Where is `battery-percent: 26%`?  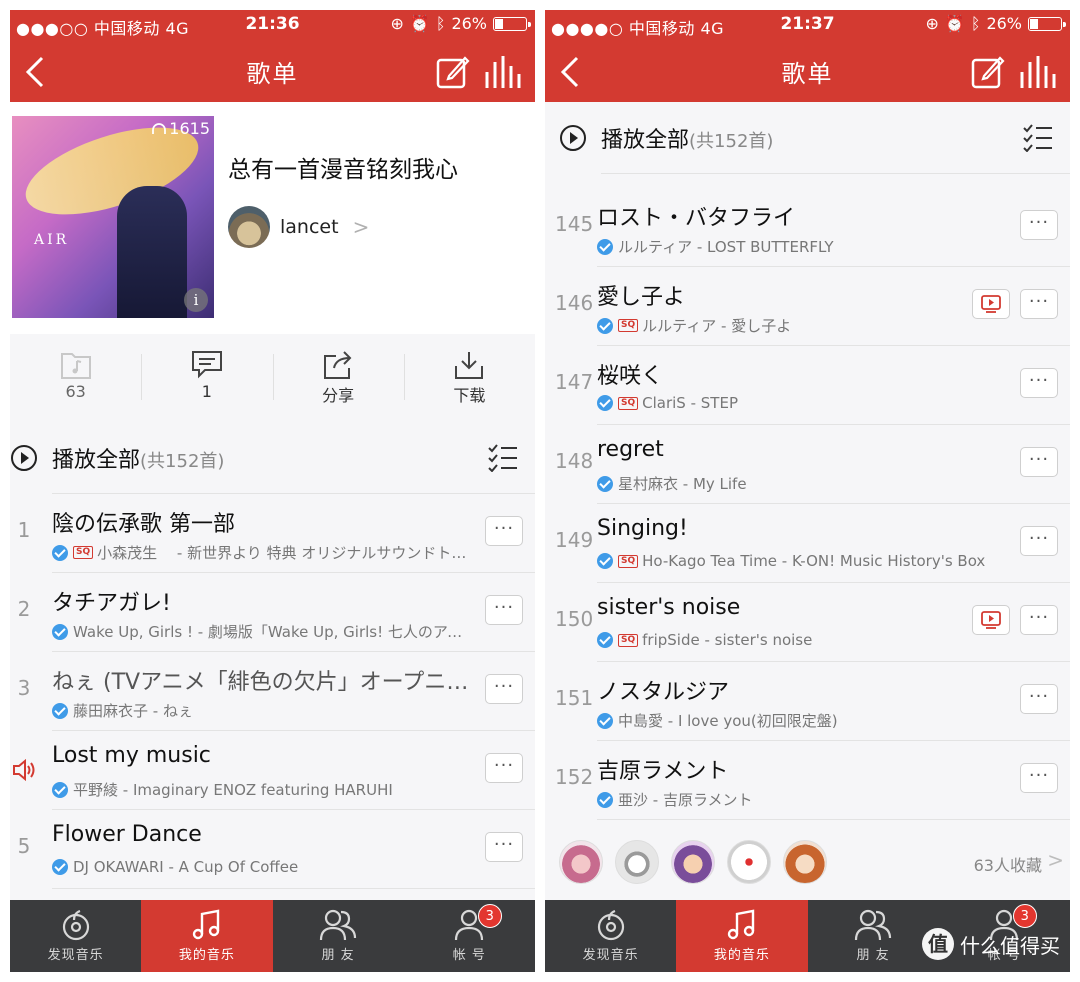
battery-percent: 26% is located at coordinates (469, 23).